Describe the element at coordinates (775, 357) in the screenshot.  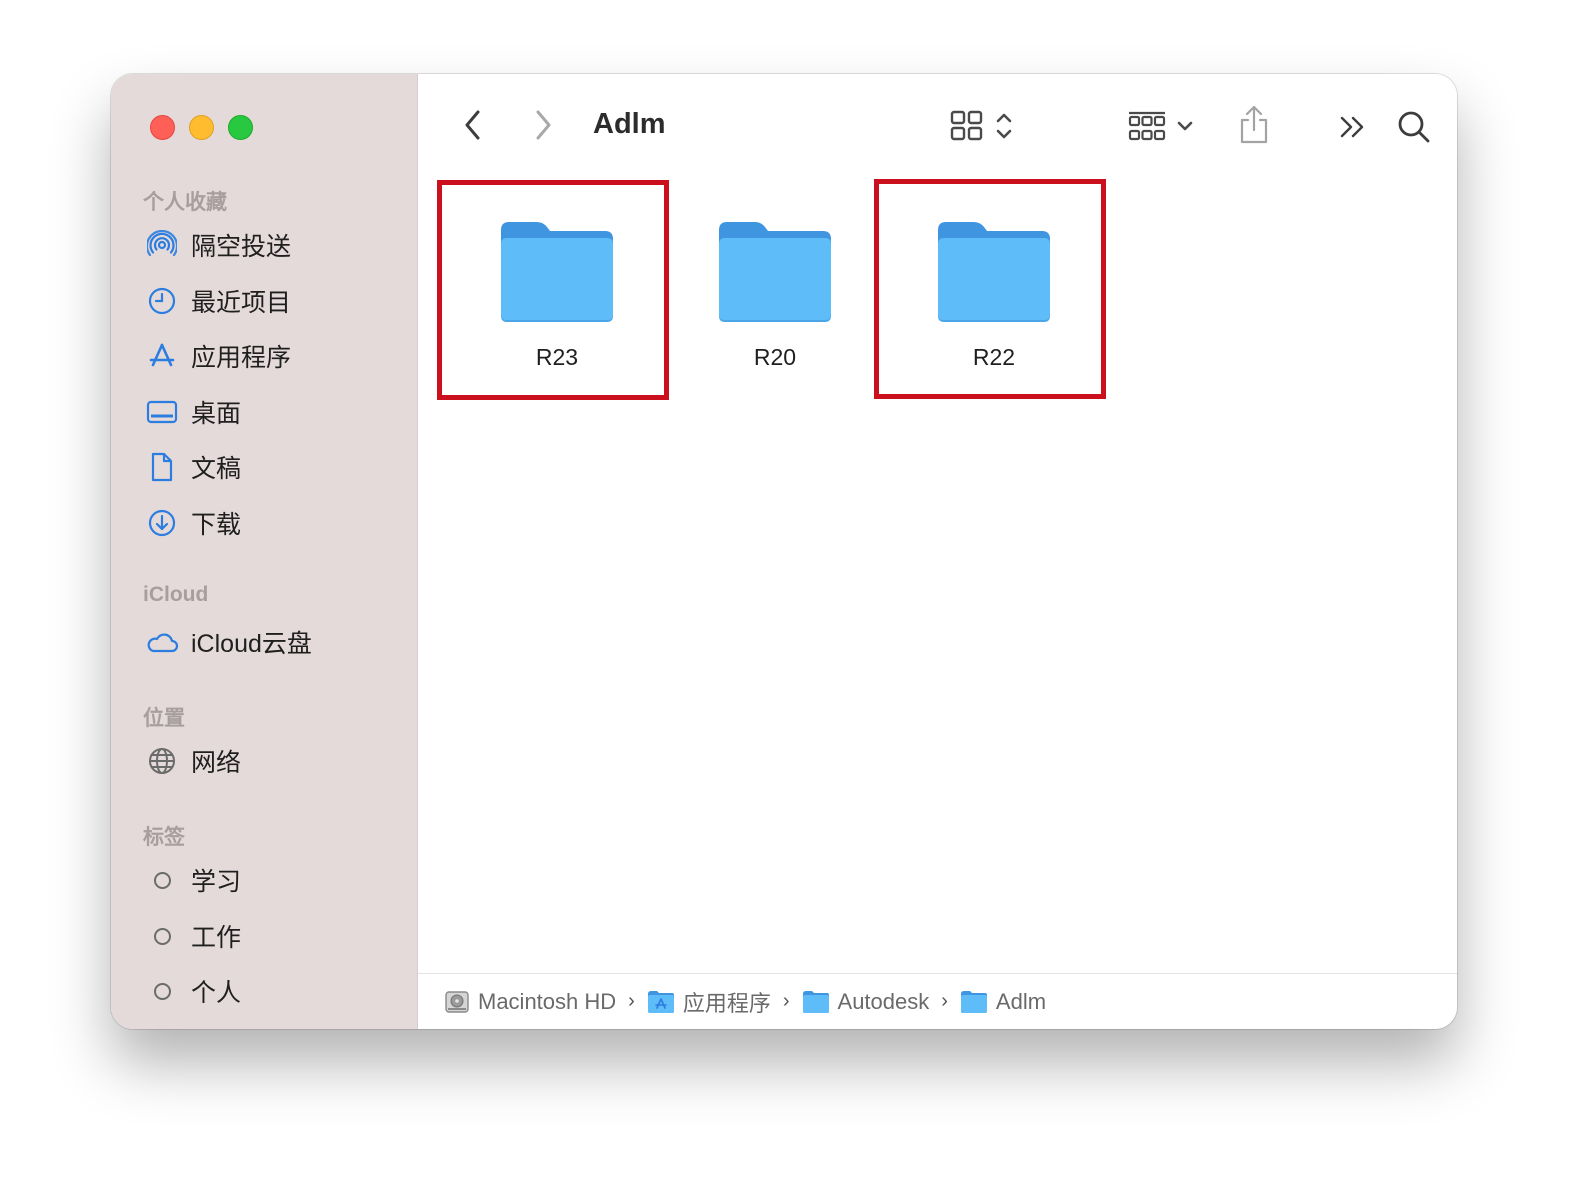
I see `folder-label: R20` at that location.